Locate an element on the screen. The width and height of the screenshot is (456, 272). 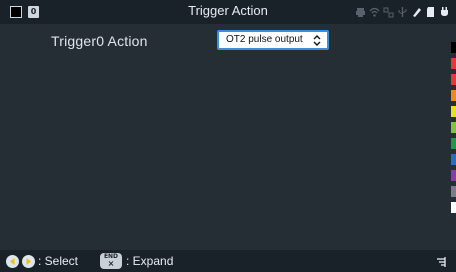
trigger-action-dropdown: OT2 pulse output is located at coordinates (273, 40).